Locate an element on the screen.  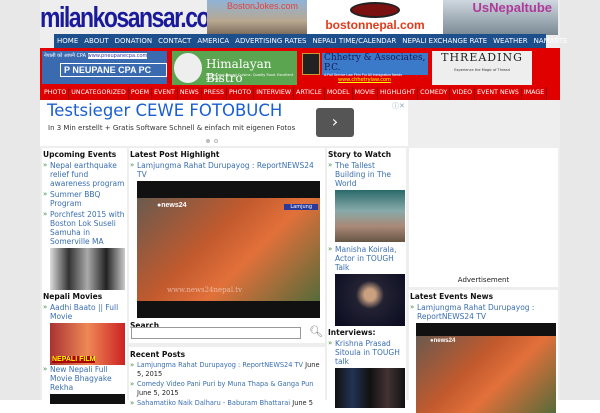
advertisement-box: Advertisement is located at coordinates (483, 217).